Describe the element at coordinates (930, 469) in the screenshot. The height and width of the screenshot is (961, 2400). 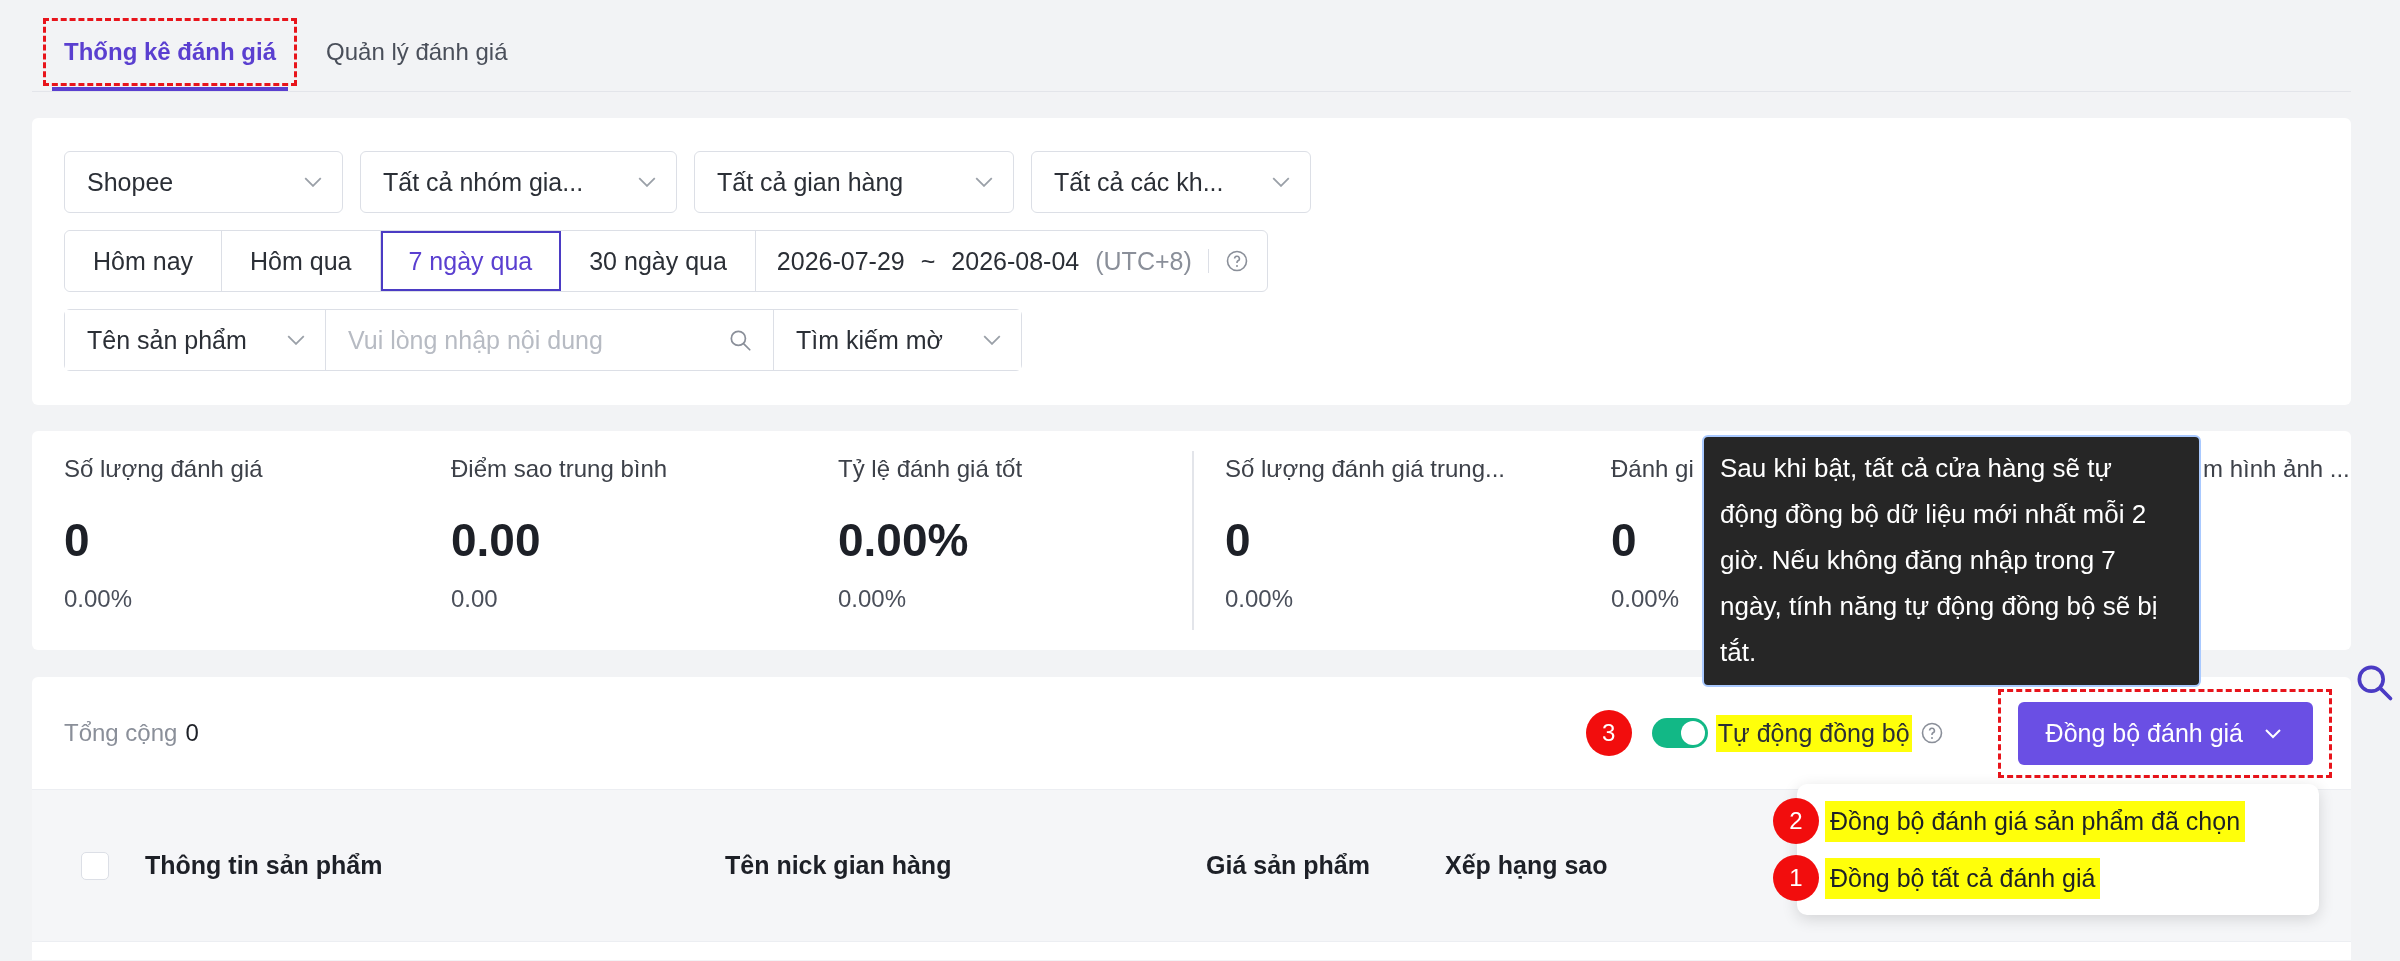
I see `stat-label: Tỷ lệ đánh giá tốt` at that location.